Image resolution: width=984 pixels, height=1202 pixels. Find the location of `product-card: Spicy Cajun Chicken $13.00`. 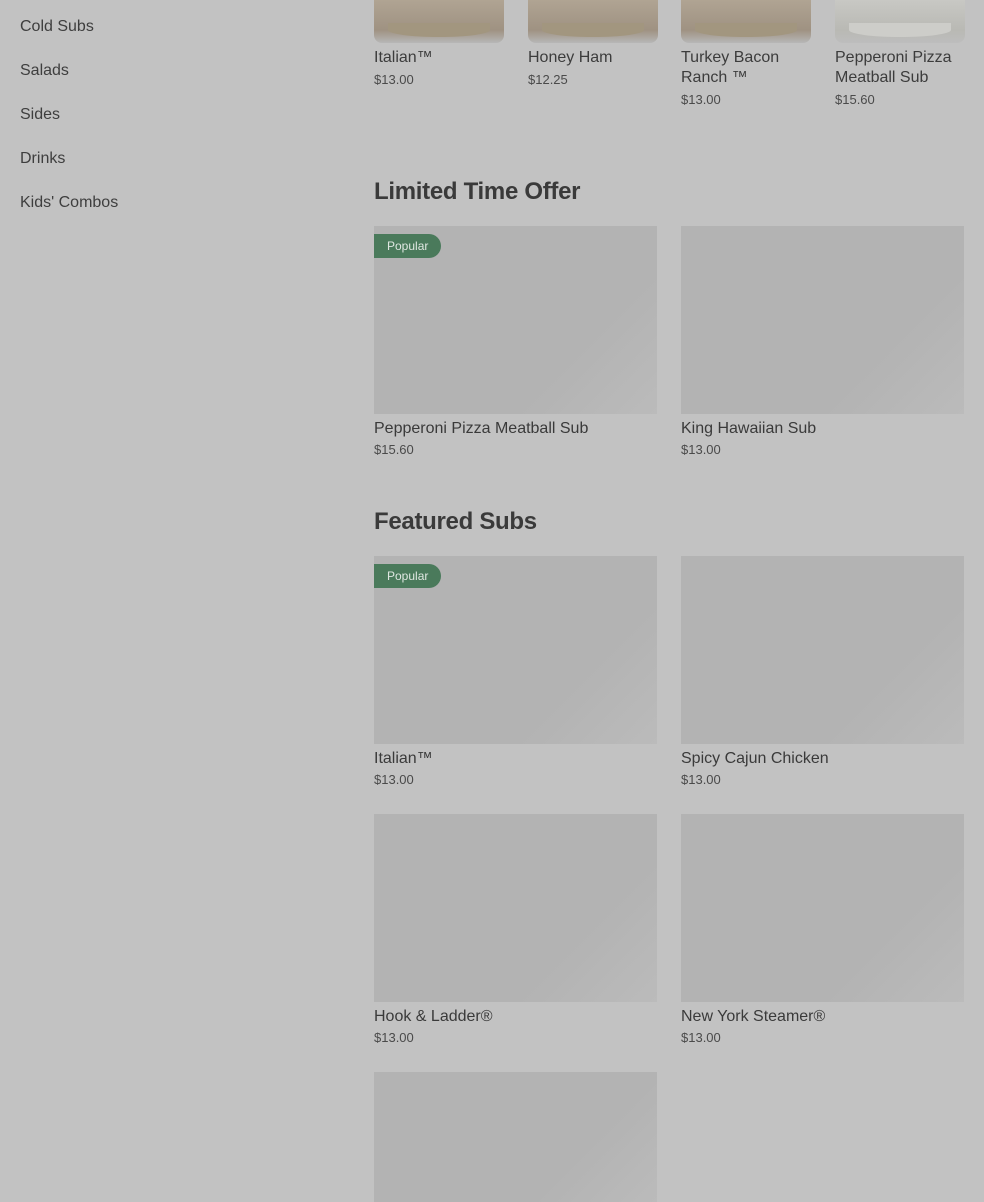

product-card: Spicy Cajun Chicken $13.00 is located at coordinates (822, 671).